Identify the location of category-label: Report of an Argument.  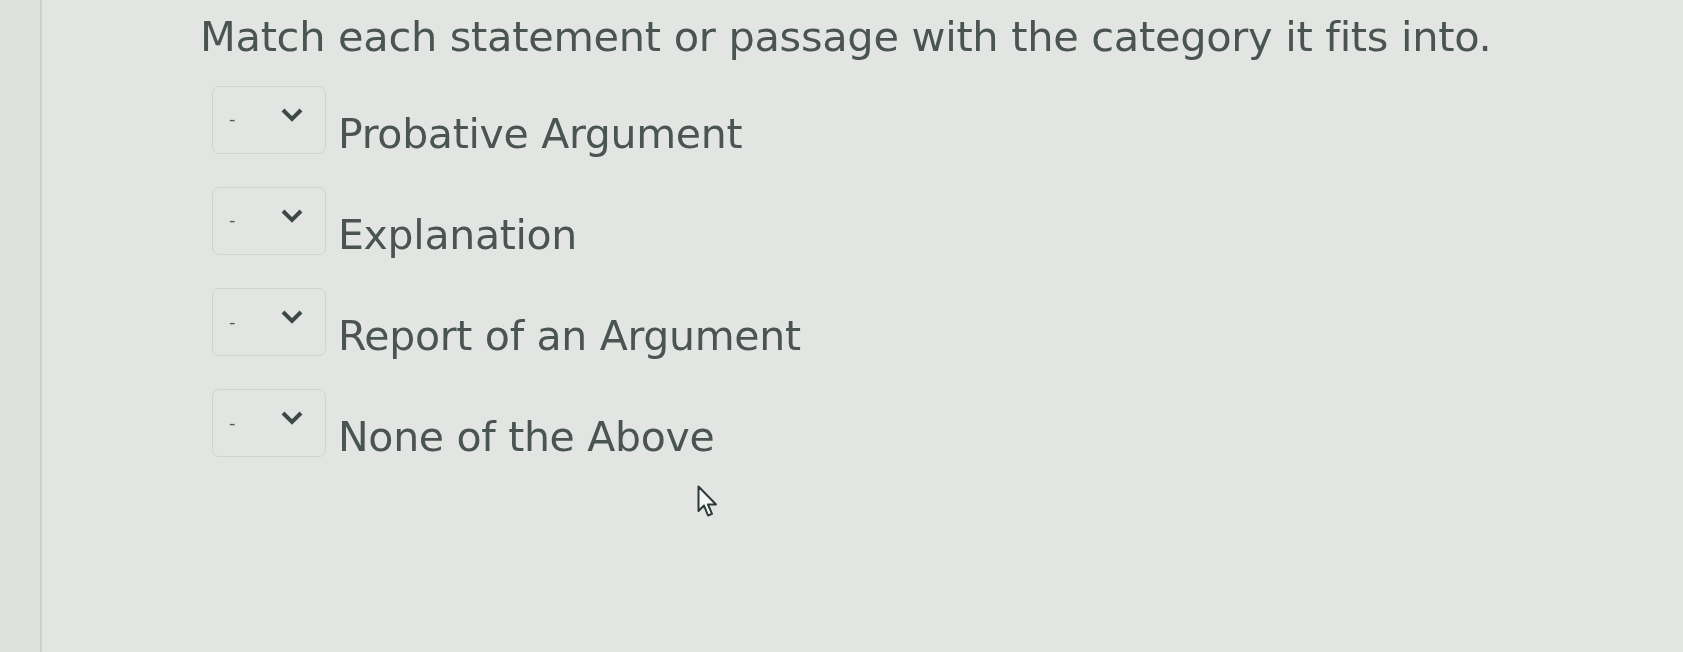
(569, 337).